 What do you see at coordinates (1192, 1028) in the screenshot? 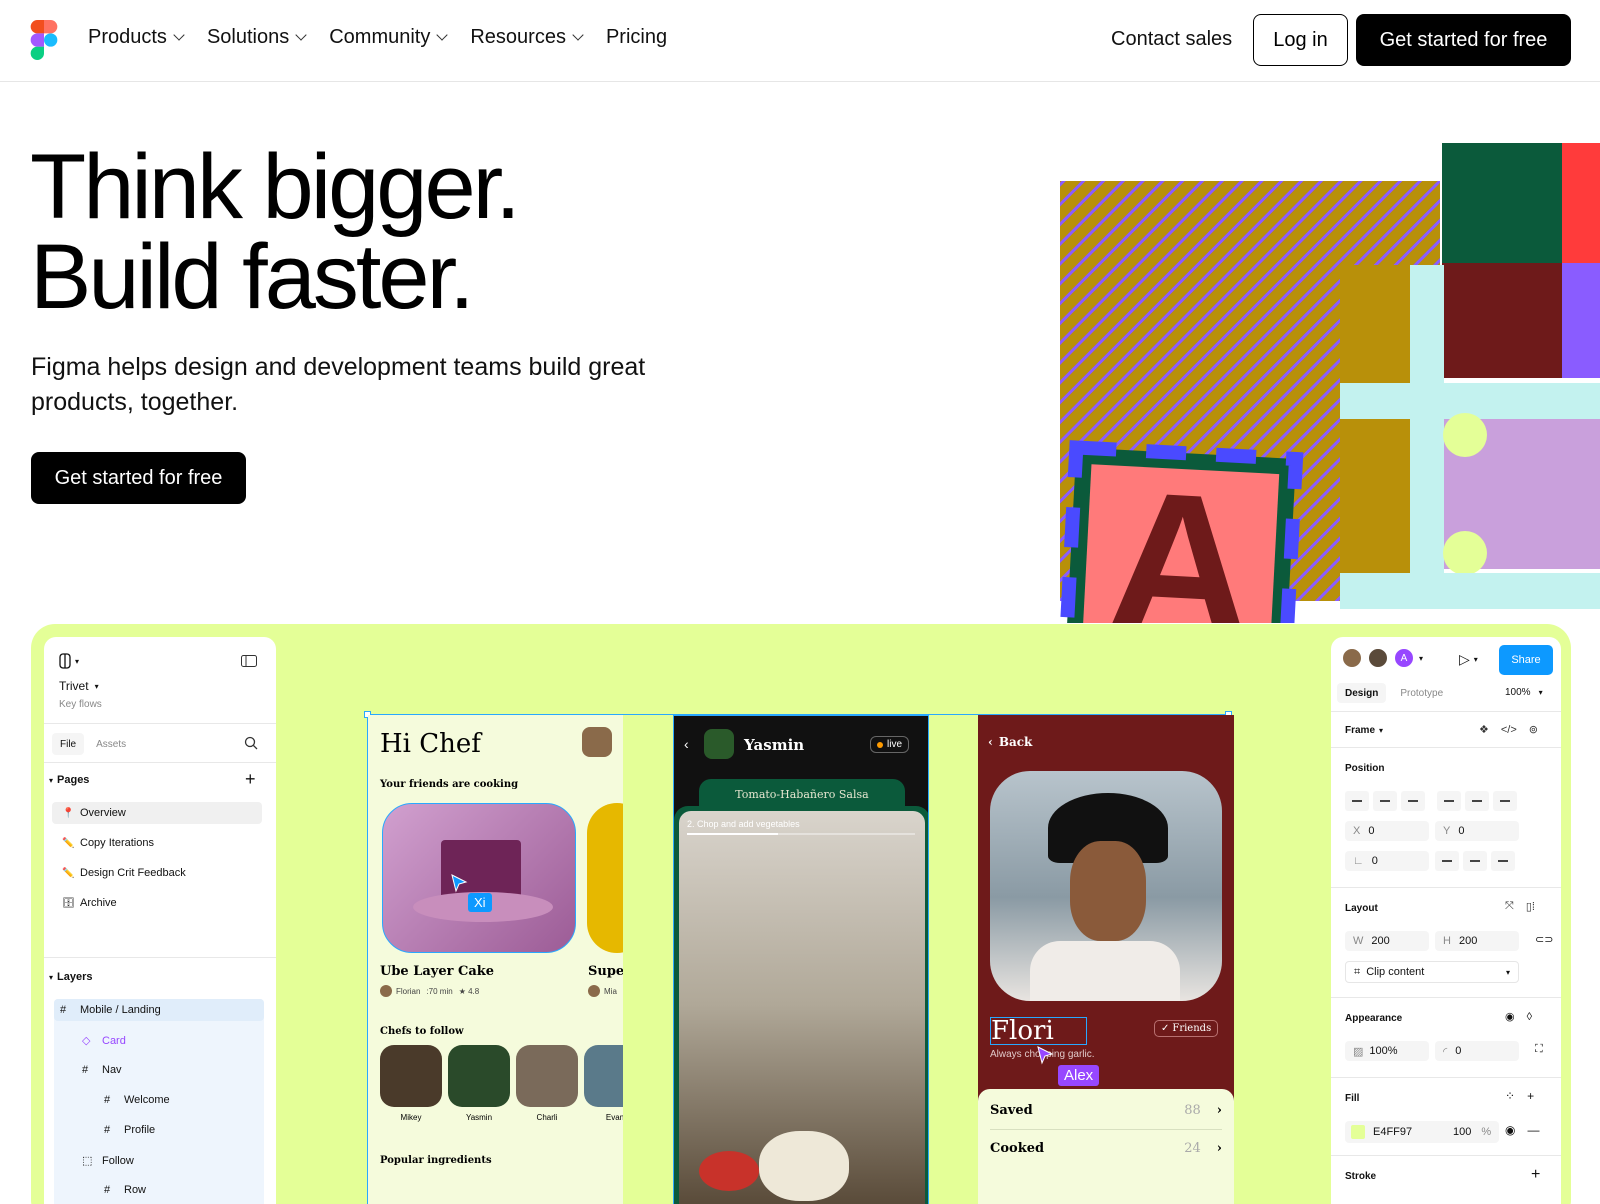
I see `friends-label: Friends` at bounding box center [1192, 1028].